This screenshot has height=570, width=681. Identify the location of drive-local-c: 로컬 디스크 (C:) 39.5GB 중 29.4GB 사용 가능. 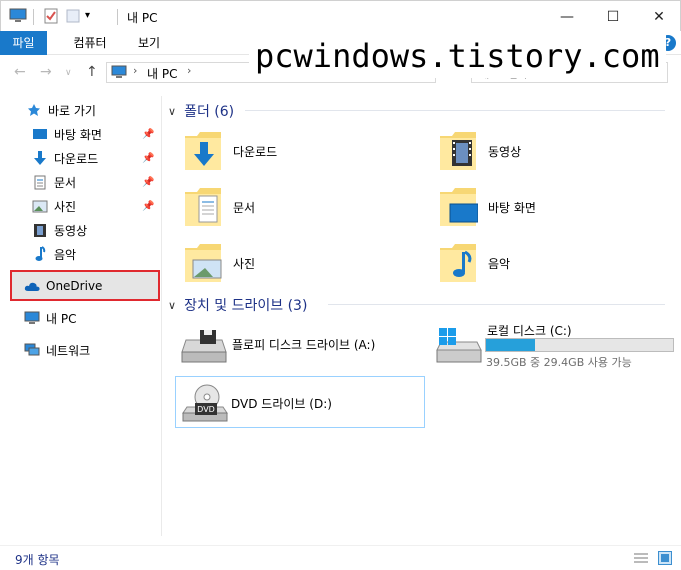
(555, 344).